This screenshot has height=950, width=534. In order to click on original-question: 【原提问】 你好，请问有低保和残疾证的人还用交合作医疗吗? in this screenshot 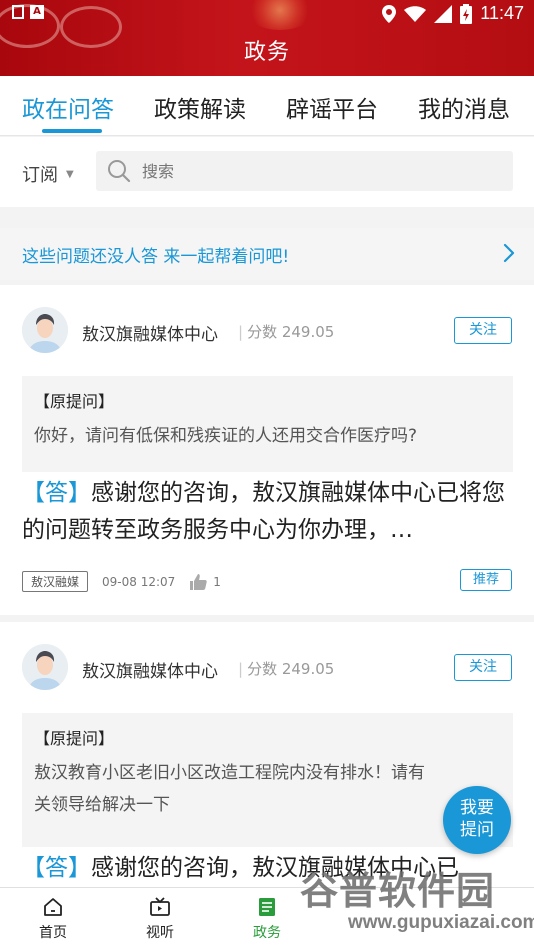, I will do `click(267, 424)`.